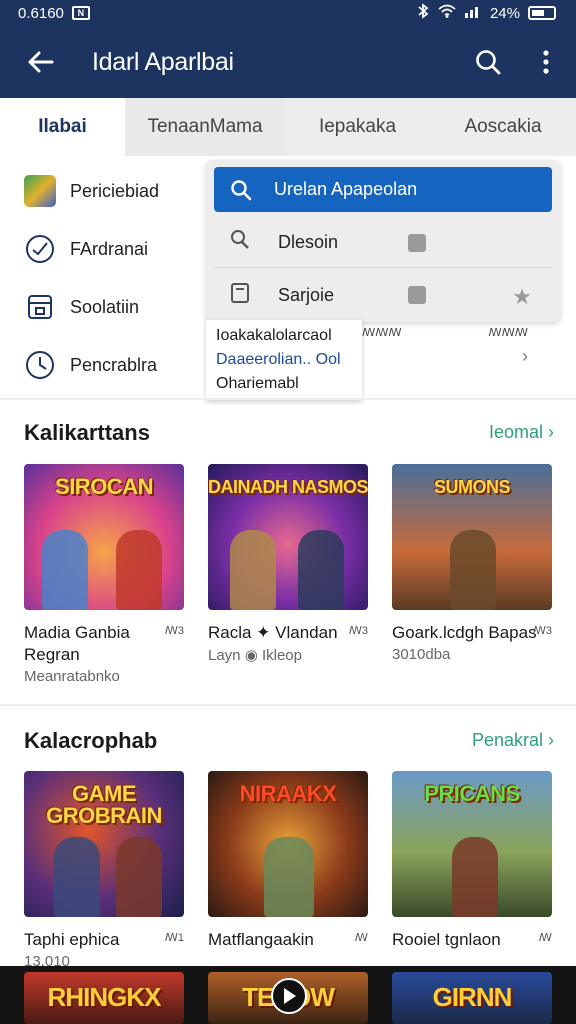 The width and height of the screenshot is (576, 1024). I want to click on thumbnail-title: NIRAAKX, so click(288, 793).